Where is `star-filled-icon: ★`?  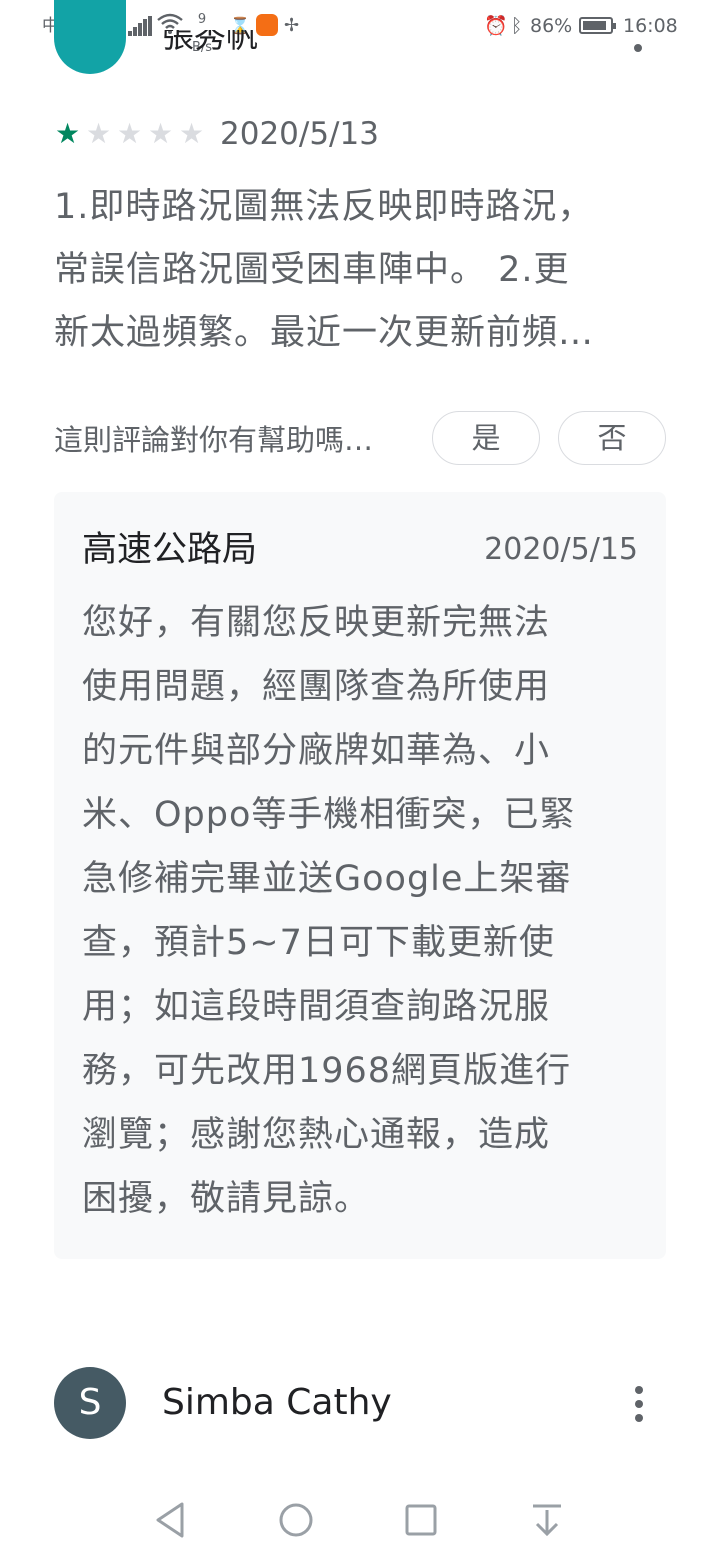
star-filled-icon: ★ is located at coordinates (67, 133).